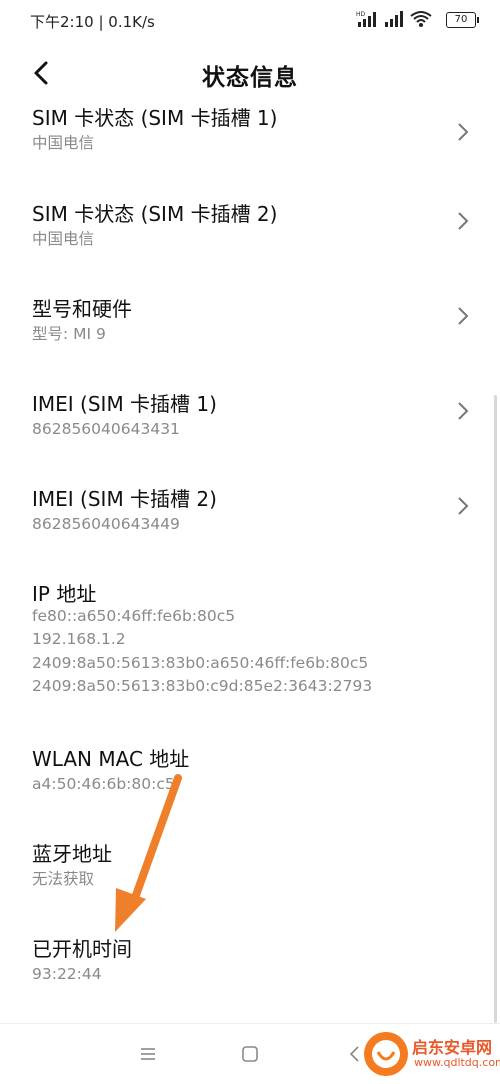 This screenshot has height=1084, width=500. I want to click on item-subtitle: 862856040643449, so click(106, 524).